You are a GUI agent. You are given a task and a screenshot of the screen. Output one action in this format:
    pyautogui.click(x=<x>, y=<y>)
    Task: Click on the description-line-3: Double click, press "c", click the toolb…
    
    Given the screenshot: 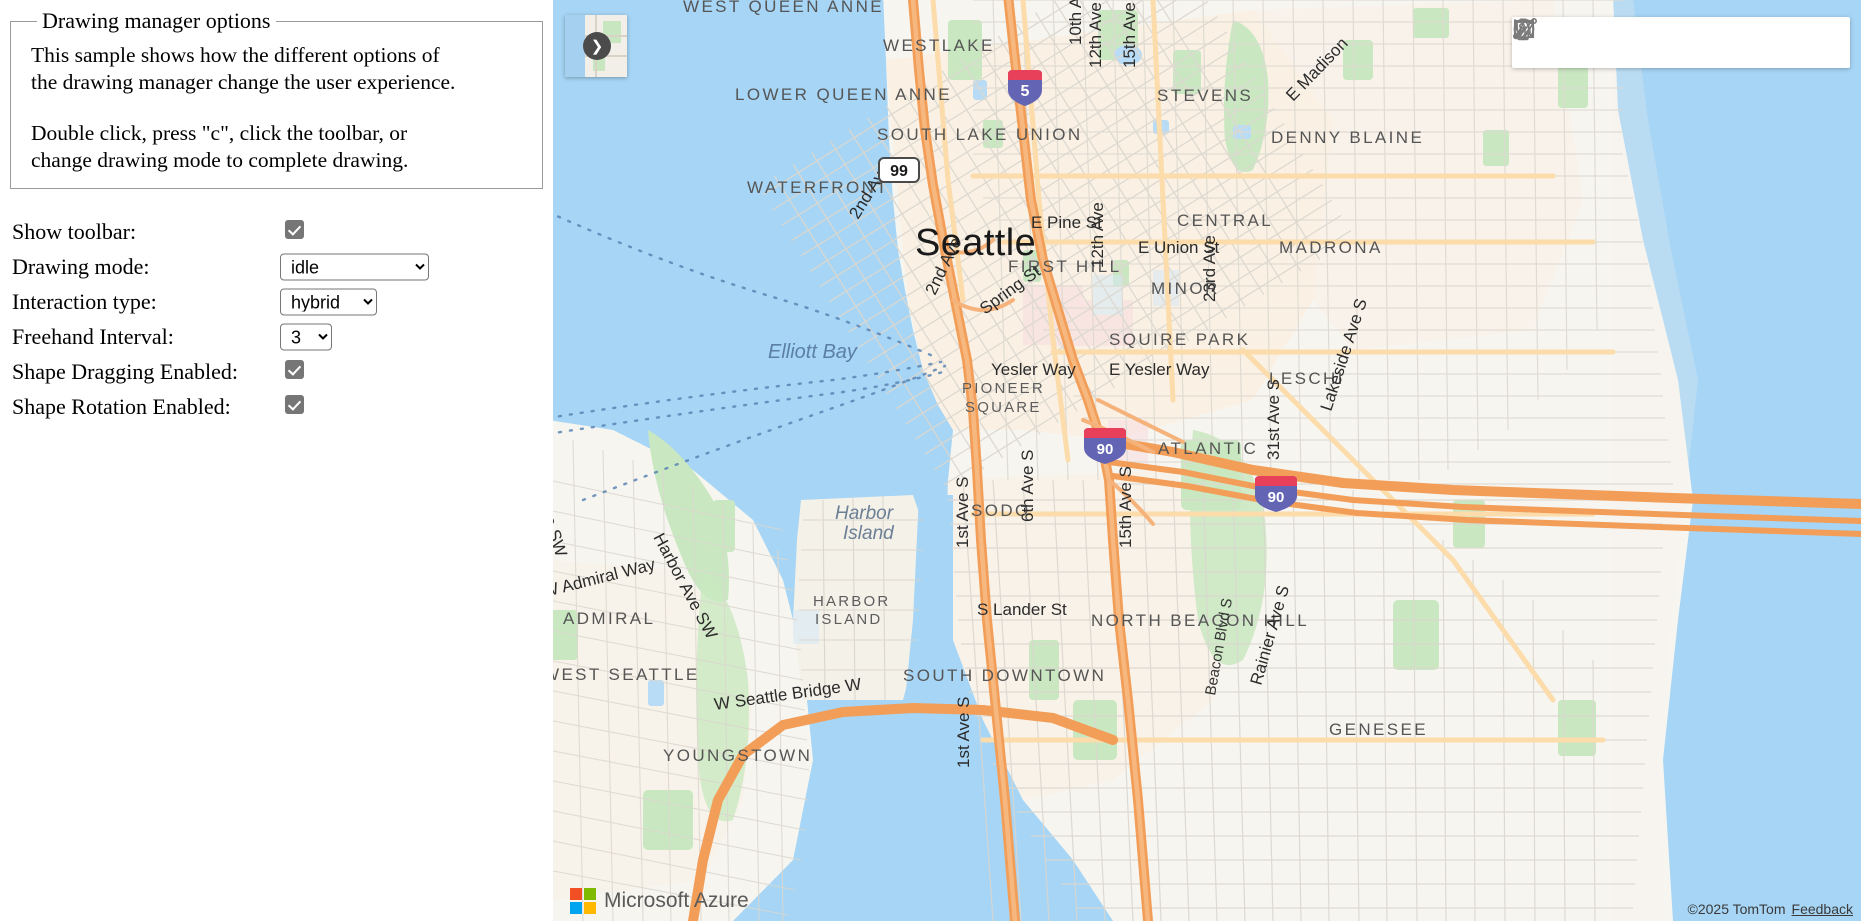 What is the action you would take?
    pyautogui.click(x=219, y=133)
    